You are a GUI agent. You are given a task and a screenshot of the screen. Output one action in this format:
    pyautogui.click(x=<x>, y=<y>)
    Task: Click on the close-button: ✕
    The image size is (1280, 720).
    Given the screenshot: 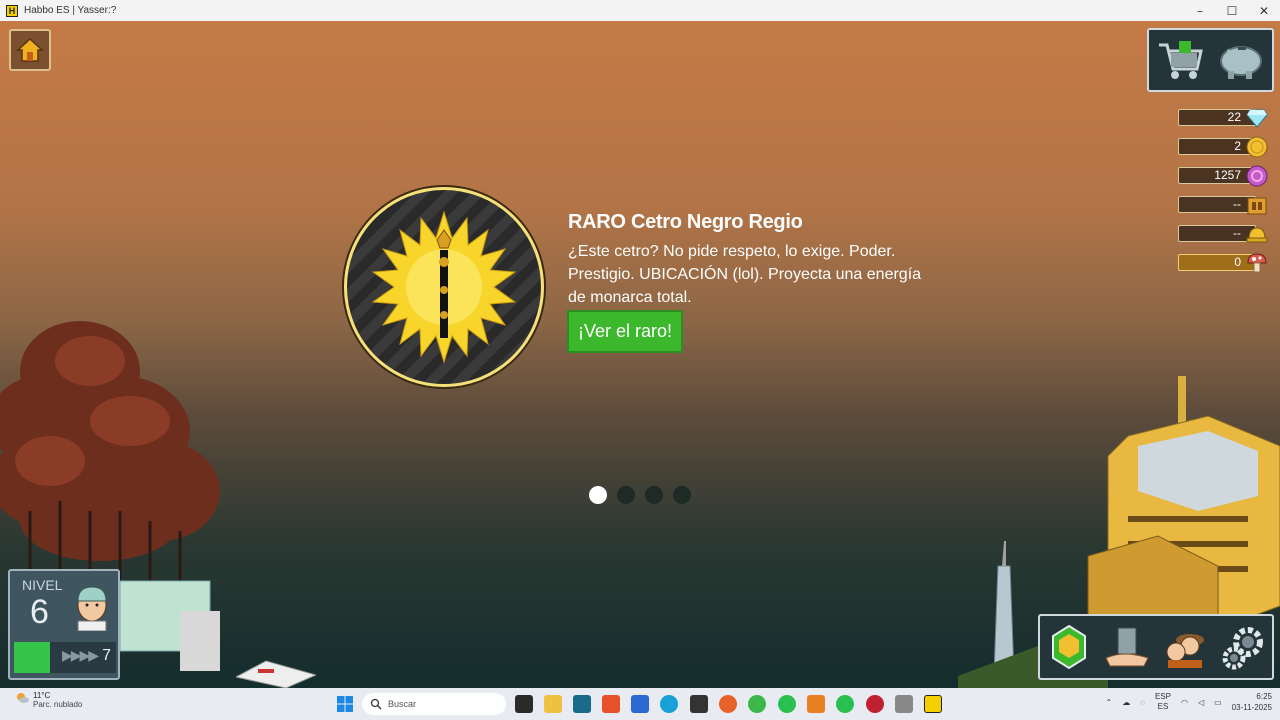 What is the action you would take?
    pyautogui.click(x=1264, y=10)
    